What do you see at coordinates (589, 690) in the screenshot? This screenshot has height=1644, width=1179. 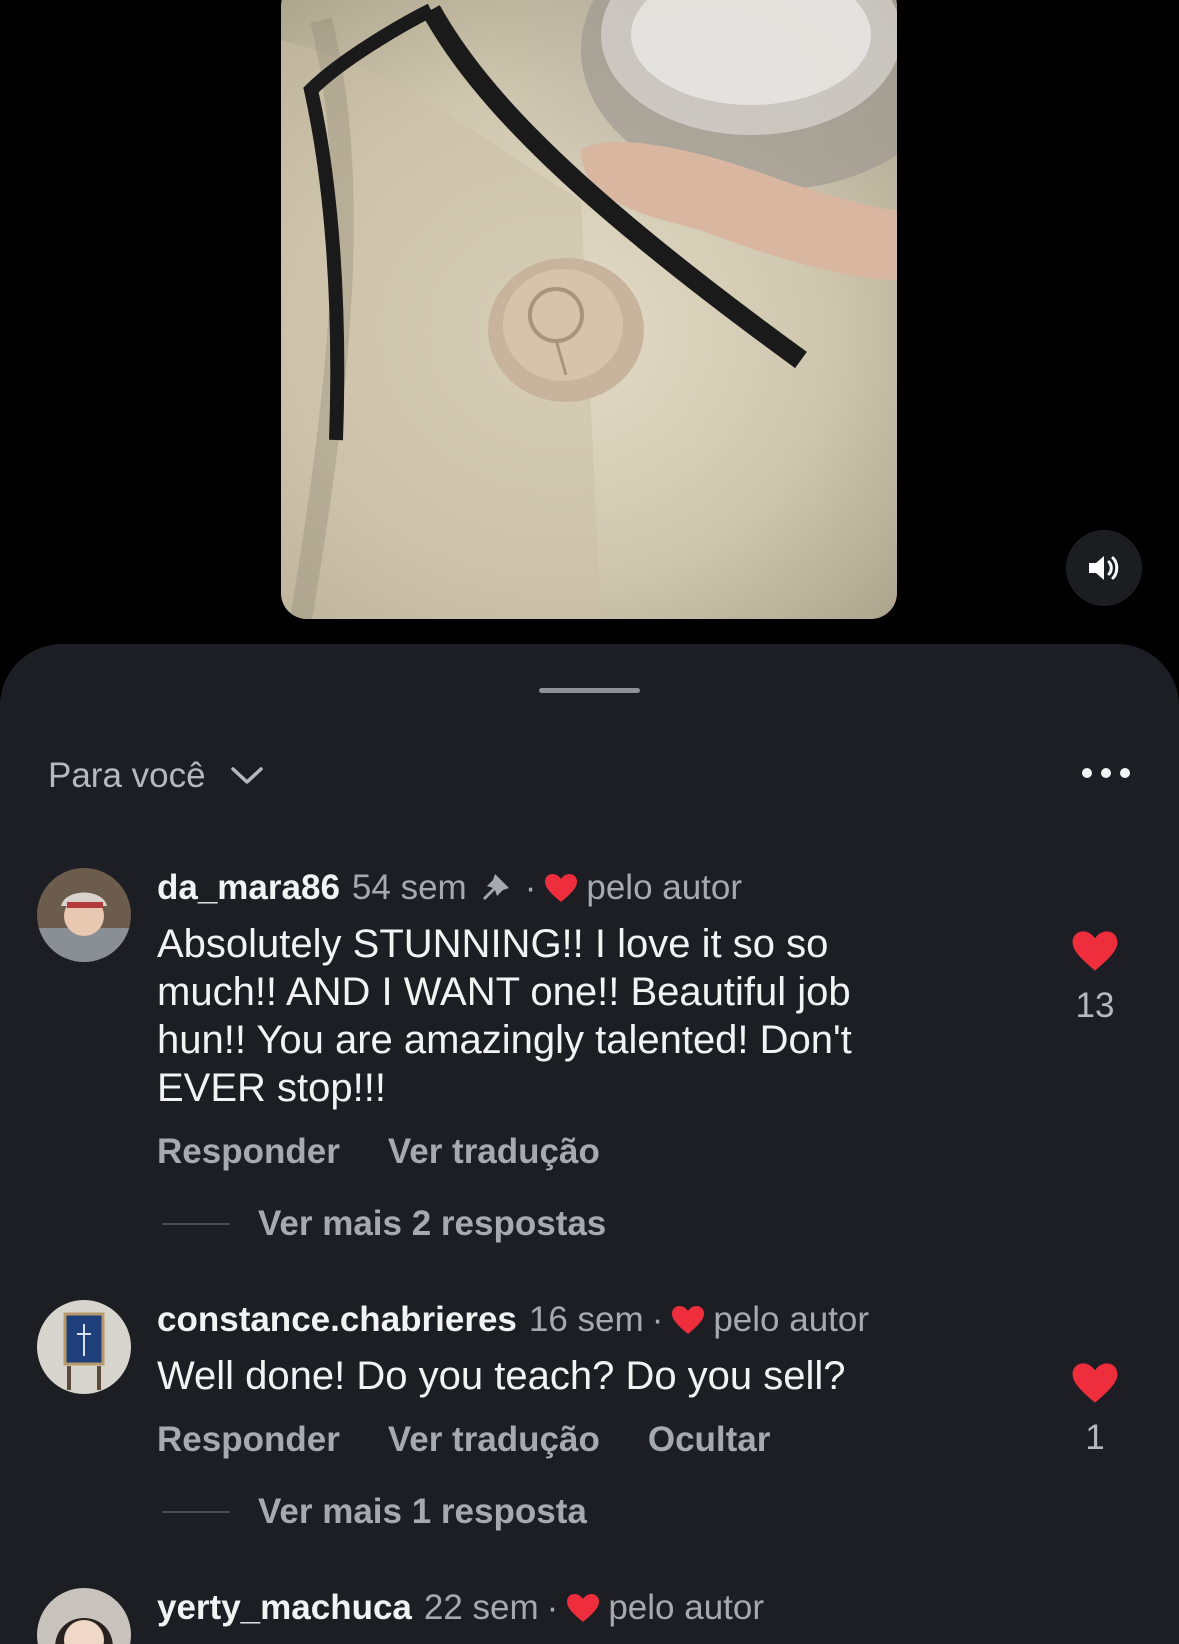 I see `sheet-grabber` at bounding box center [589, 690].